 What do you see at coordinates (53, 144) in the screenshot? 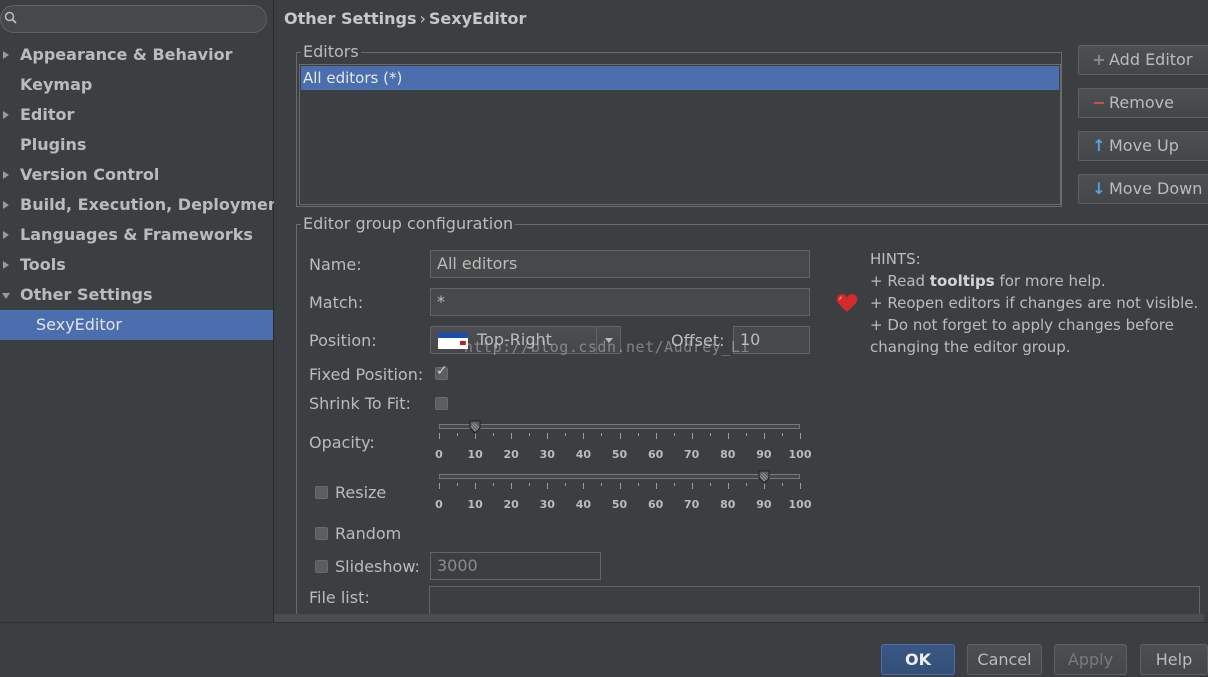
I see `tree-item-label: Plugins` at bounding box center [53, 144].